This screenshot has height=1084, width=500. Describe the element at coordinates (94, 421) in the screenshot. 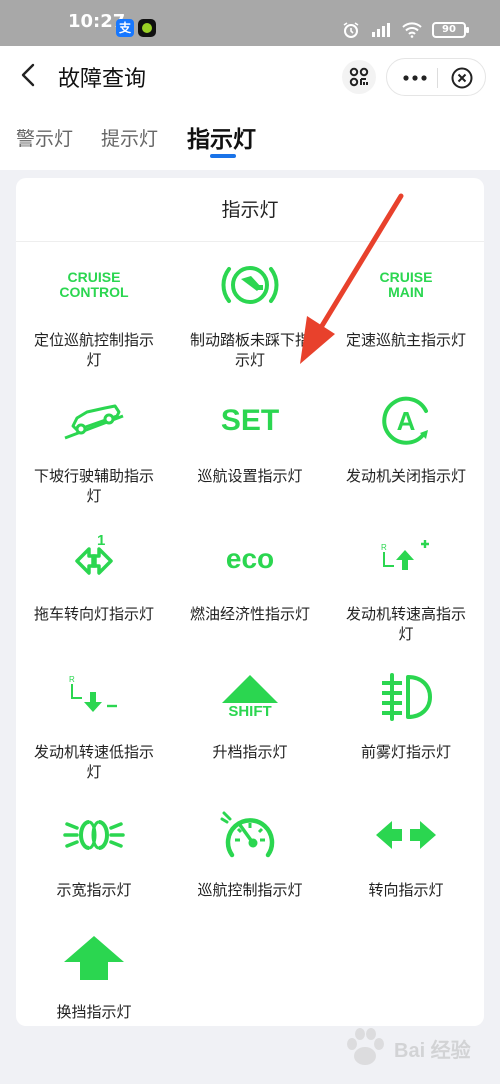

I see `hill-descent-icon` at that location.